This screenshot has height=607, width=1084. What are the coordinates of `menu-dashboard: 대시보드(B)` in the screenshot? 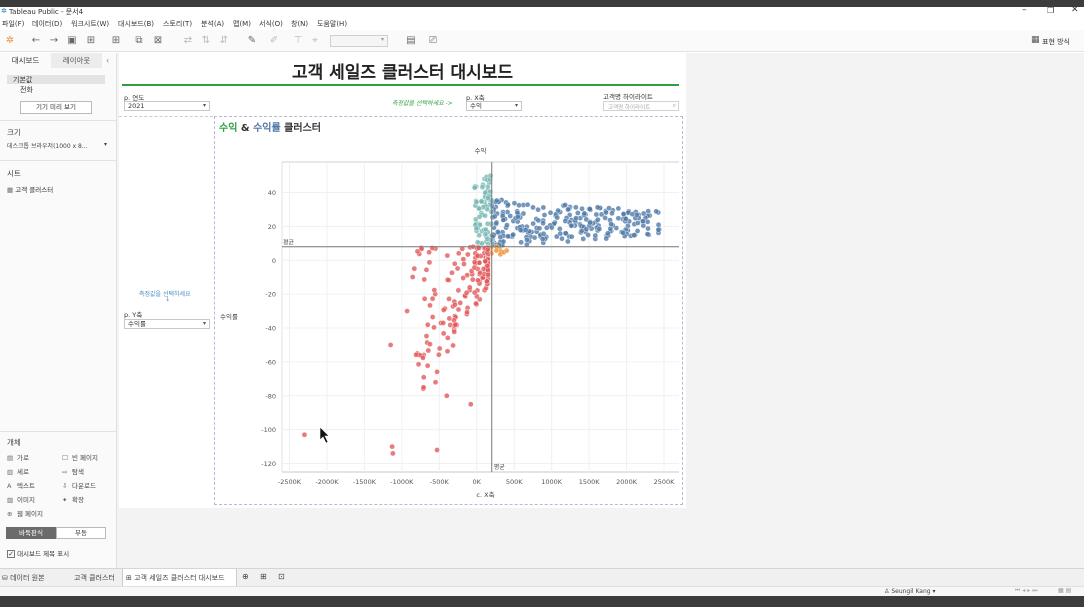 It's located at (136, 24).